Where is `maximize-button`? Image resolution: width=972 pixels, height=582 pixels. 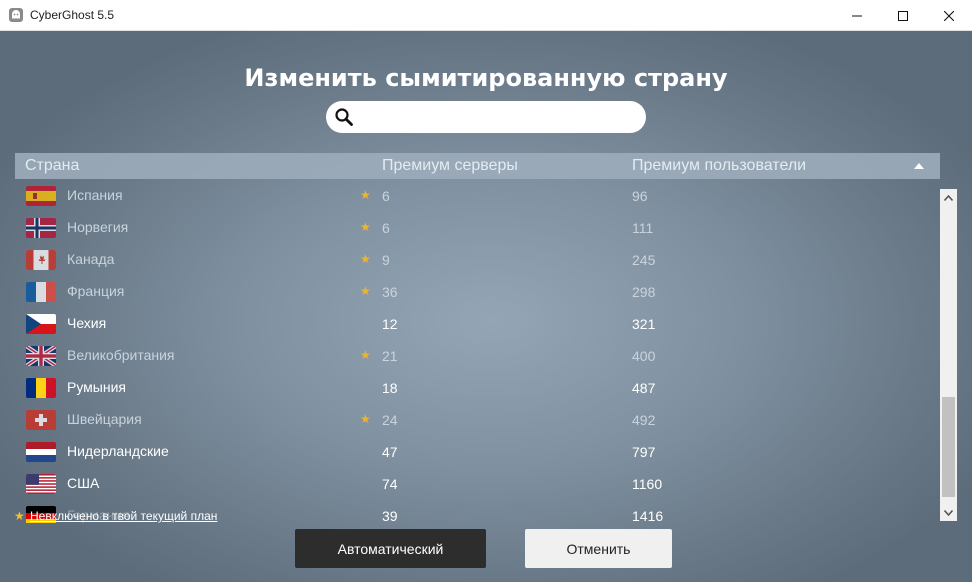 maximize-button is located at coordinates (903, 15).